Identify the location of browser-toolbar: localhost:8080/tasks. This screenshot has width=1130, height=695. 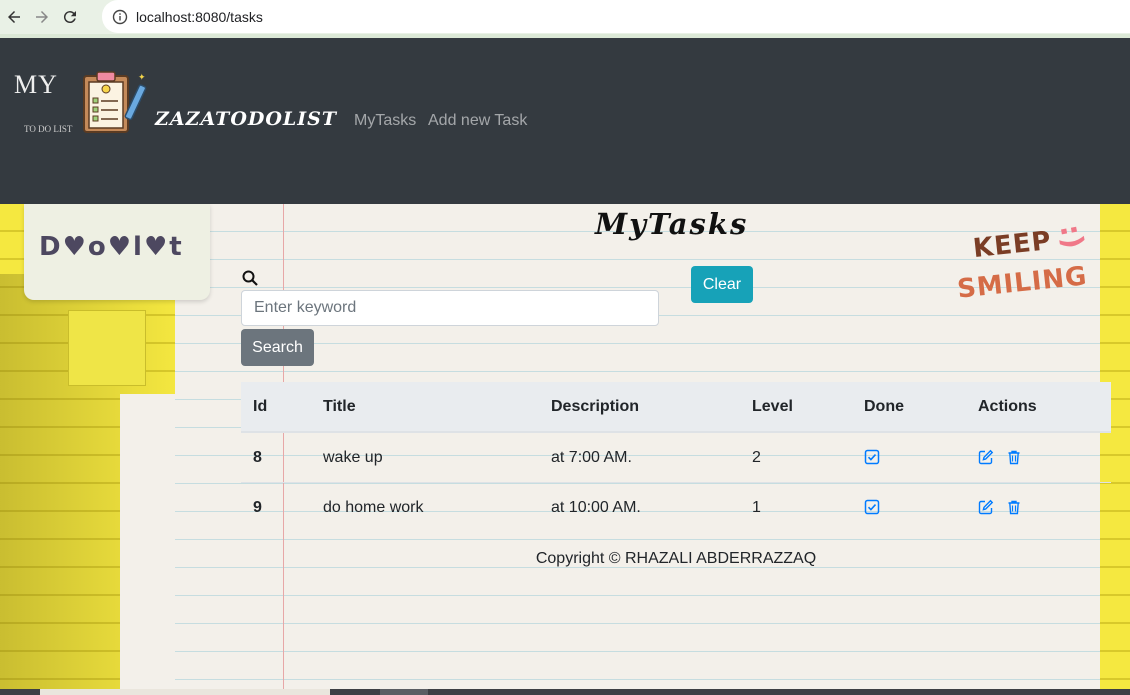
(565, 17).